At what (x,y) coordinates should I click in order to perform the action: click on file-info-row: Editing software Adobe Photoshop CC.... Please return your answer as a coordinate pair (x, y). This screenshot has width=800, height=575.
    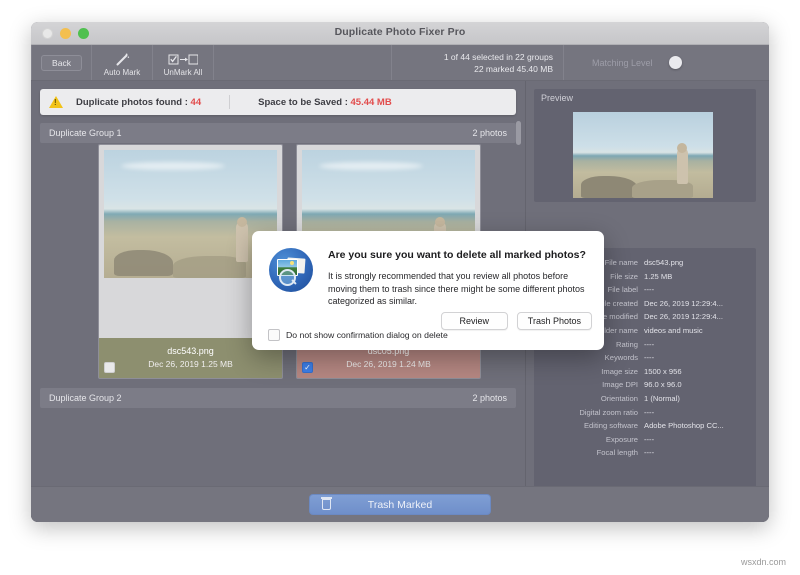
    Looking at the image, I should click on (645, 426).